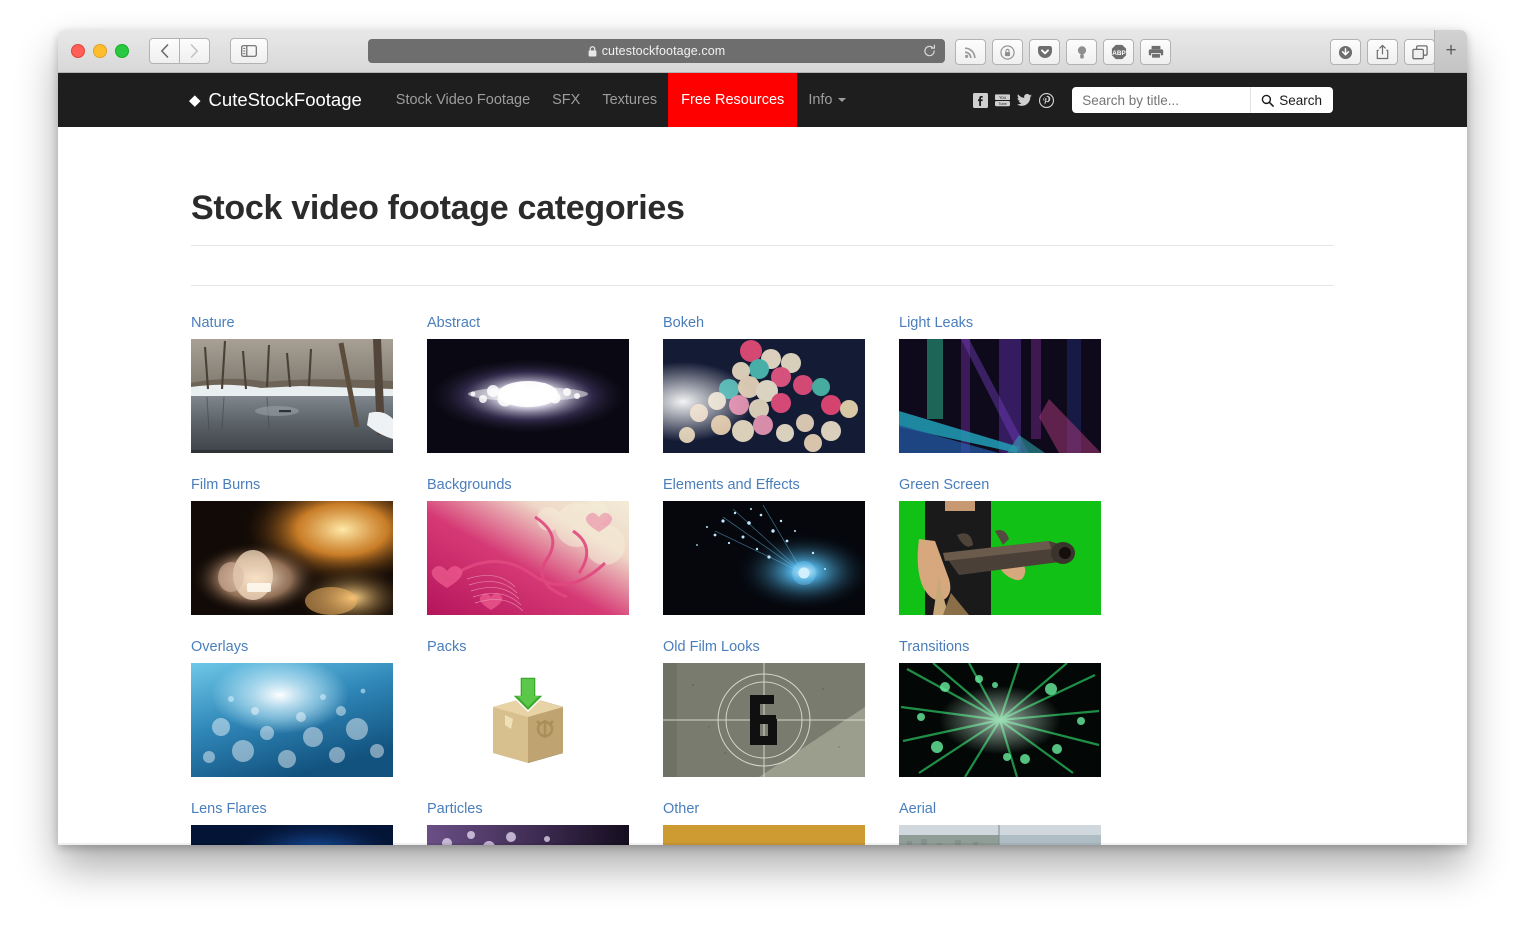  I want to click on category-card-transitions: Transitions, so click(1000, 720).